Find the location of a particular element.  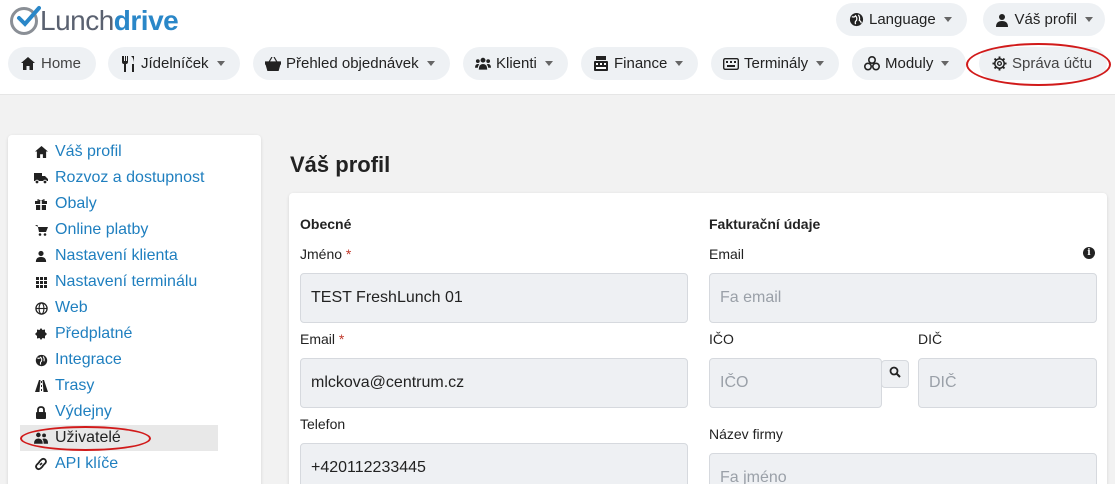

brand-logo: Lunchdrive is located at coordinates (94, 21).